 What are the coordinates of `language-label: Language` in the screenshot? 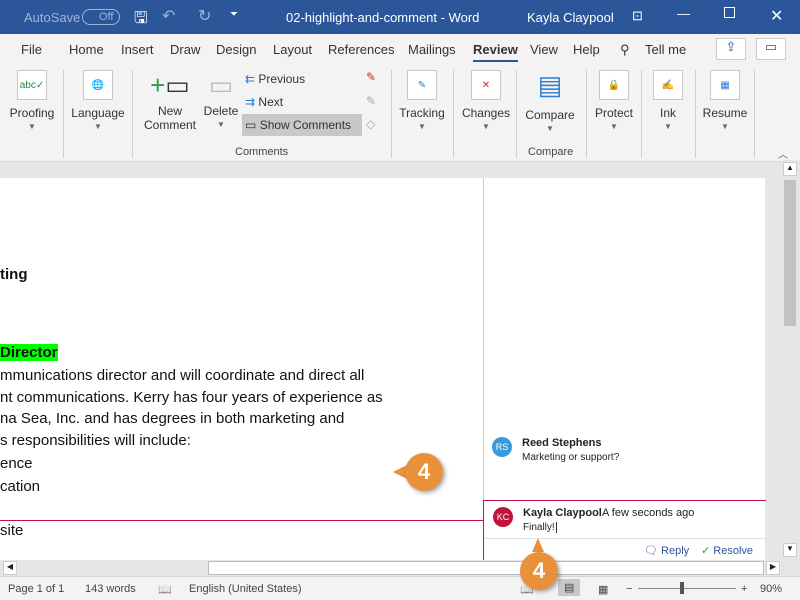 It's located at (98, 113).